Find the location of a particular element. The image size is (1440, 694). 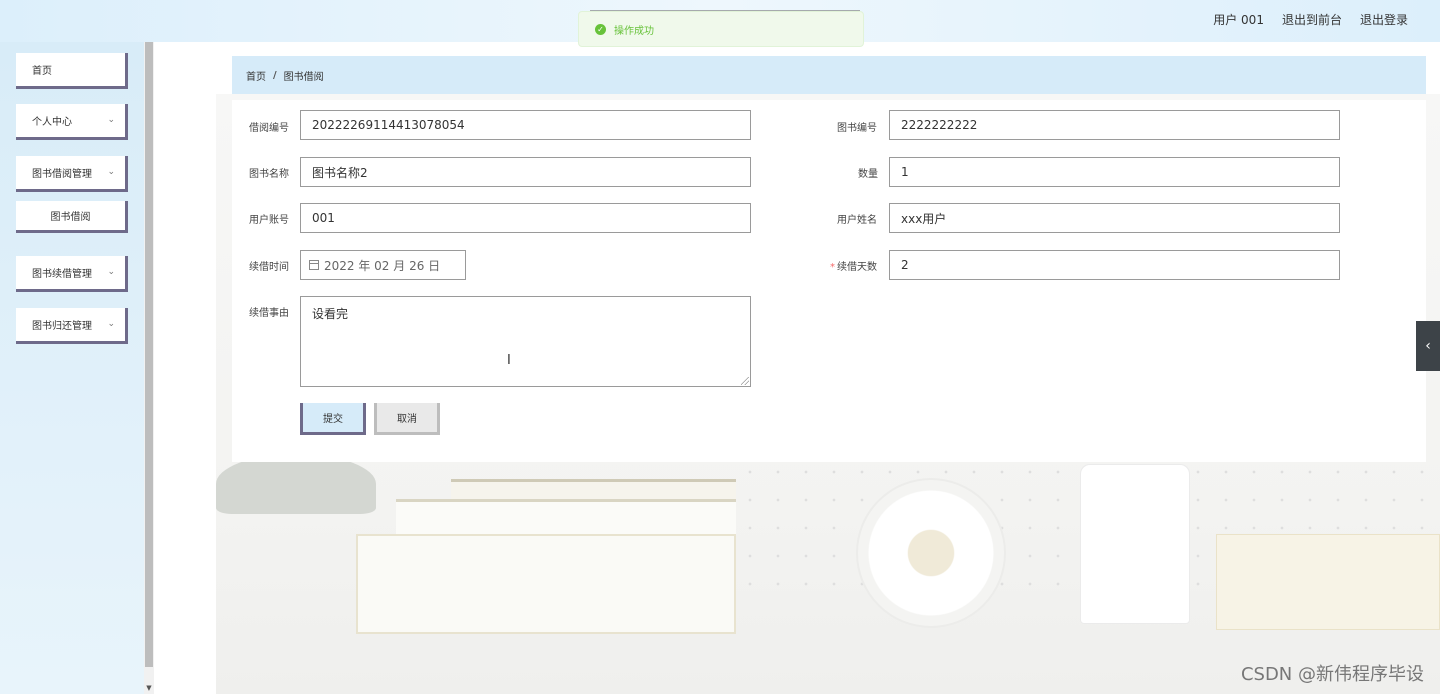

user-name-input: xxx用户 is located at coordinates (1114, 218).